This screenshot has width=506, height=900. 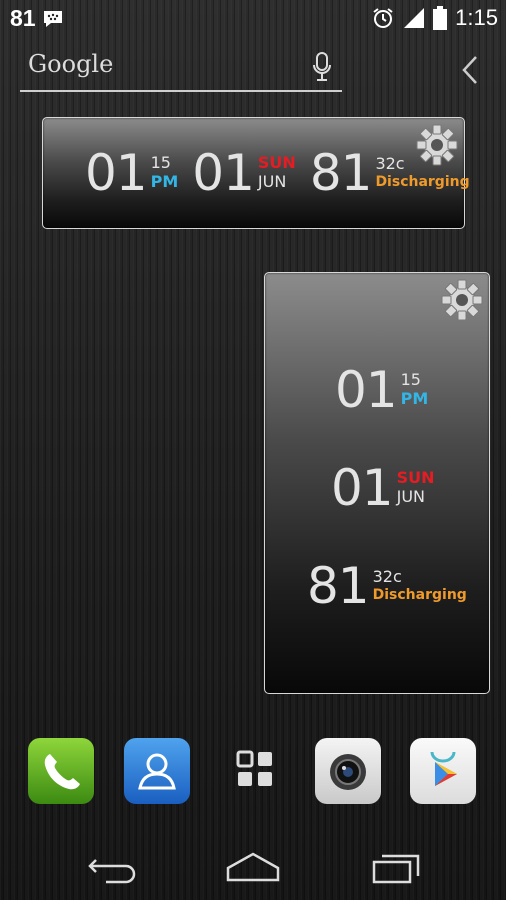 I want to click on recents-icon, so click(x=396, y=868).